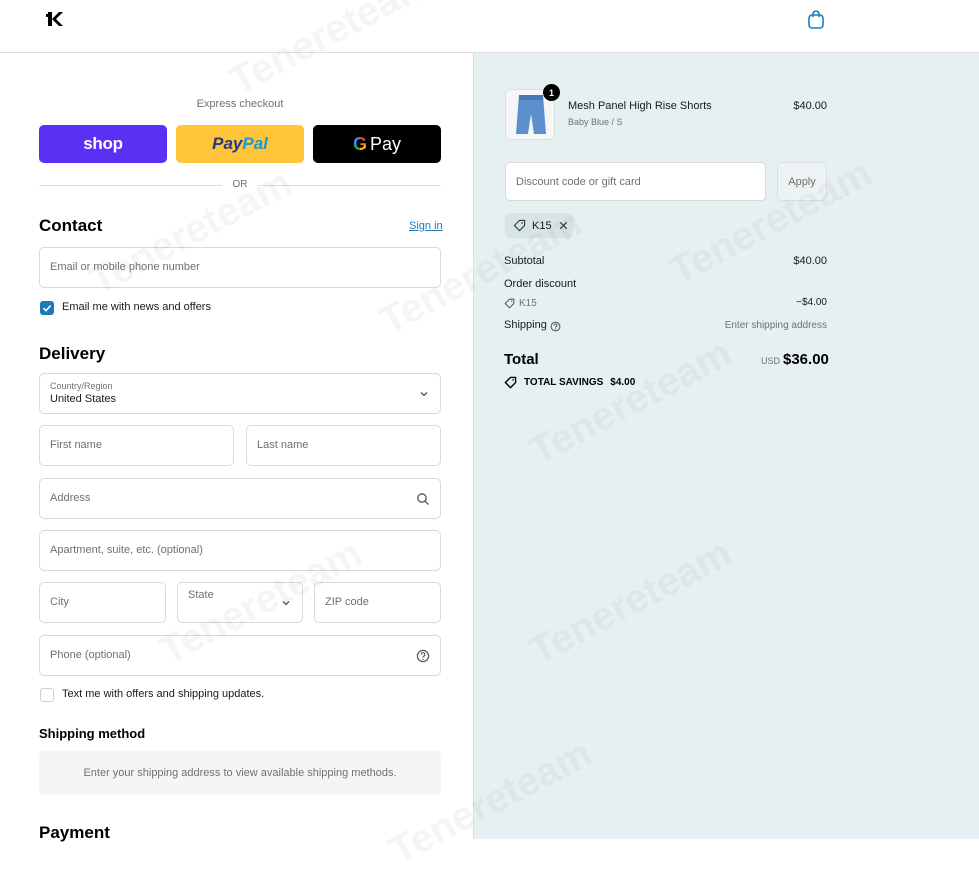  Describe the element at coordinates (806, 359) in the screenshot. I see `total-value: $36.00` at that location.